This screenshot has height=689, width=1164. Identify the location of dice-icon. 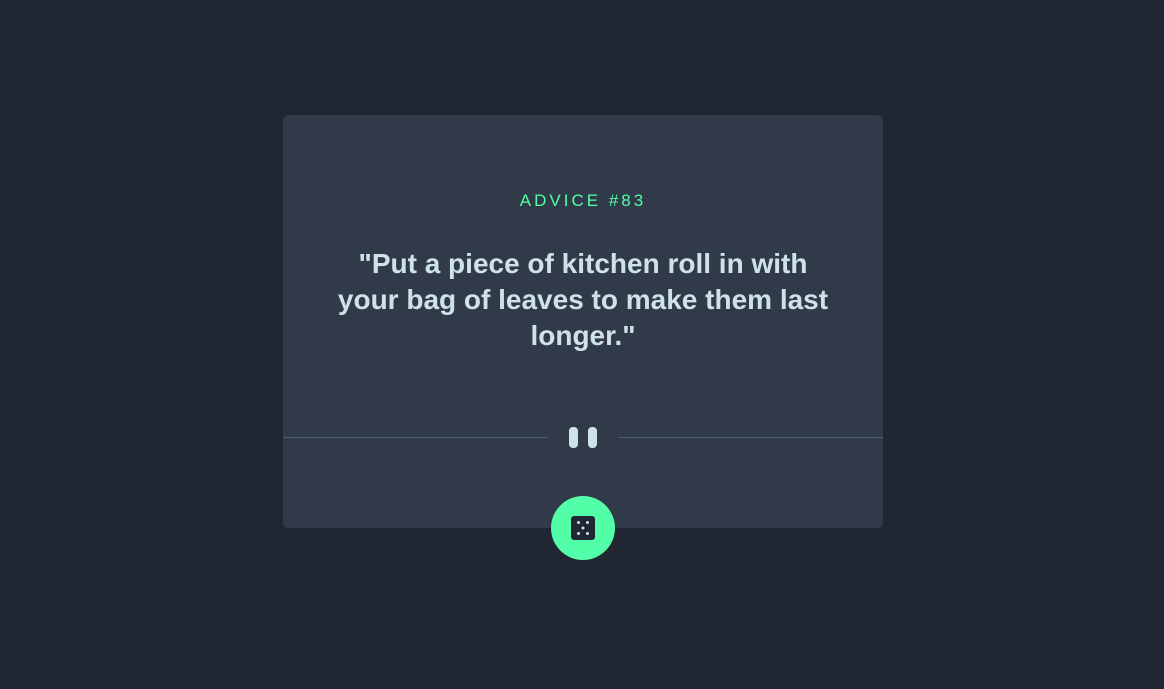
(583, 528).